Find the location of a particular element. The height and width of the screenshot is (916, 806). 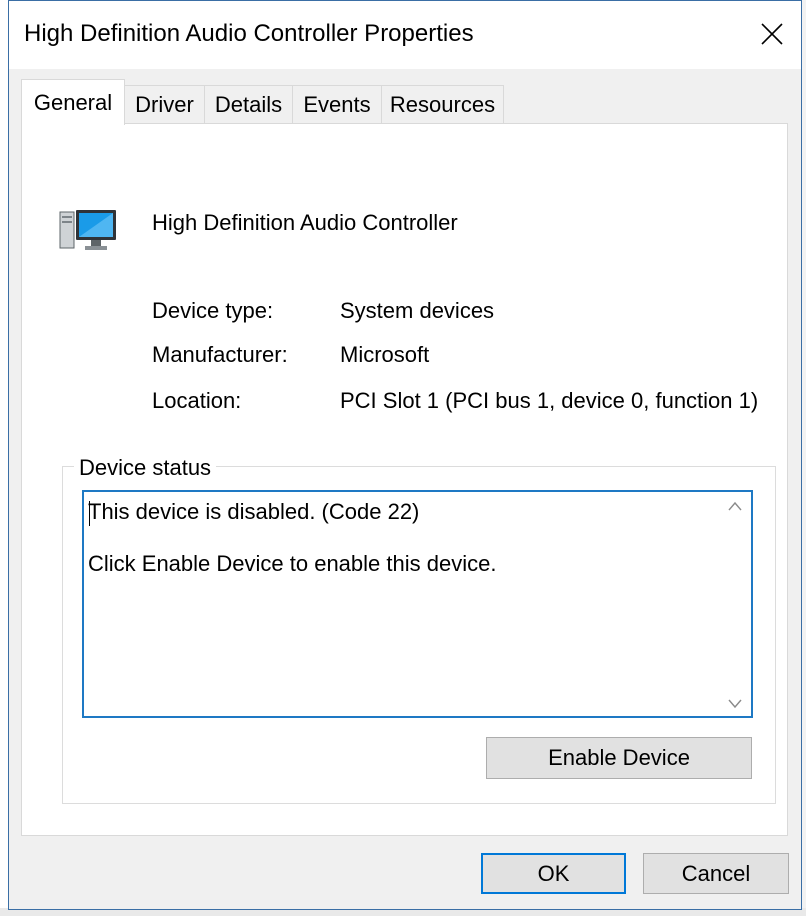

location-label: Location: is located at coordinates (197, 400).